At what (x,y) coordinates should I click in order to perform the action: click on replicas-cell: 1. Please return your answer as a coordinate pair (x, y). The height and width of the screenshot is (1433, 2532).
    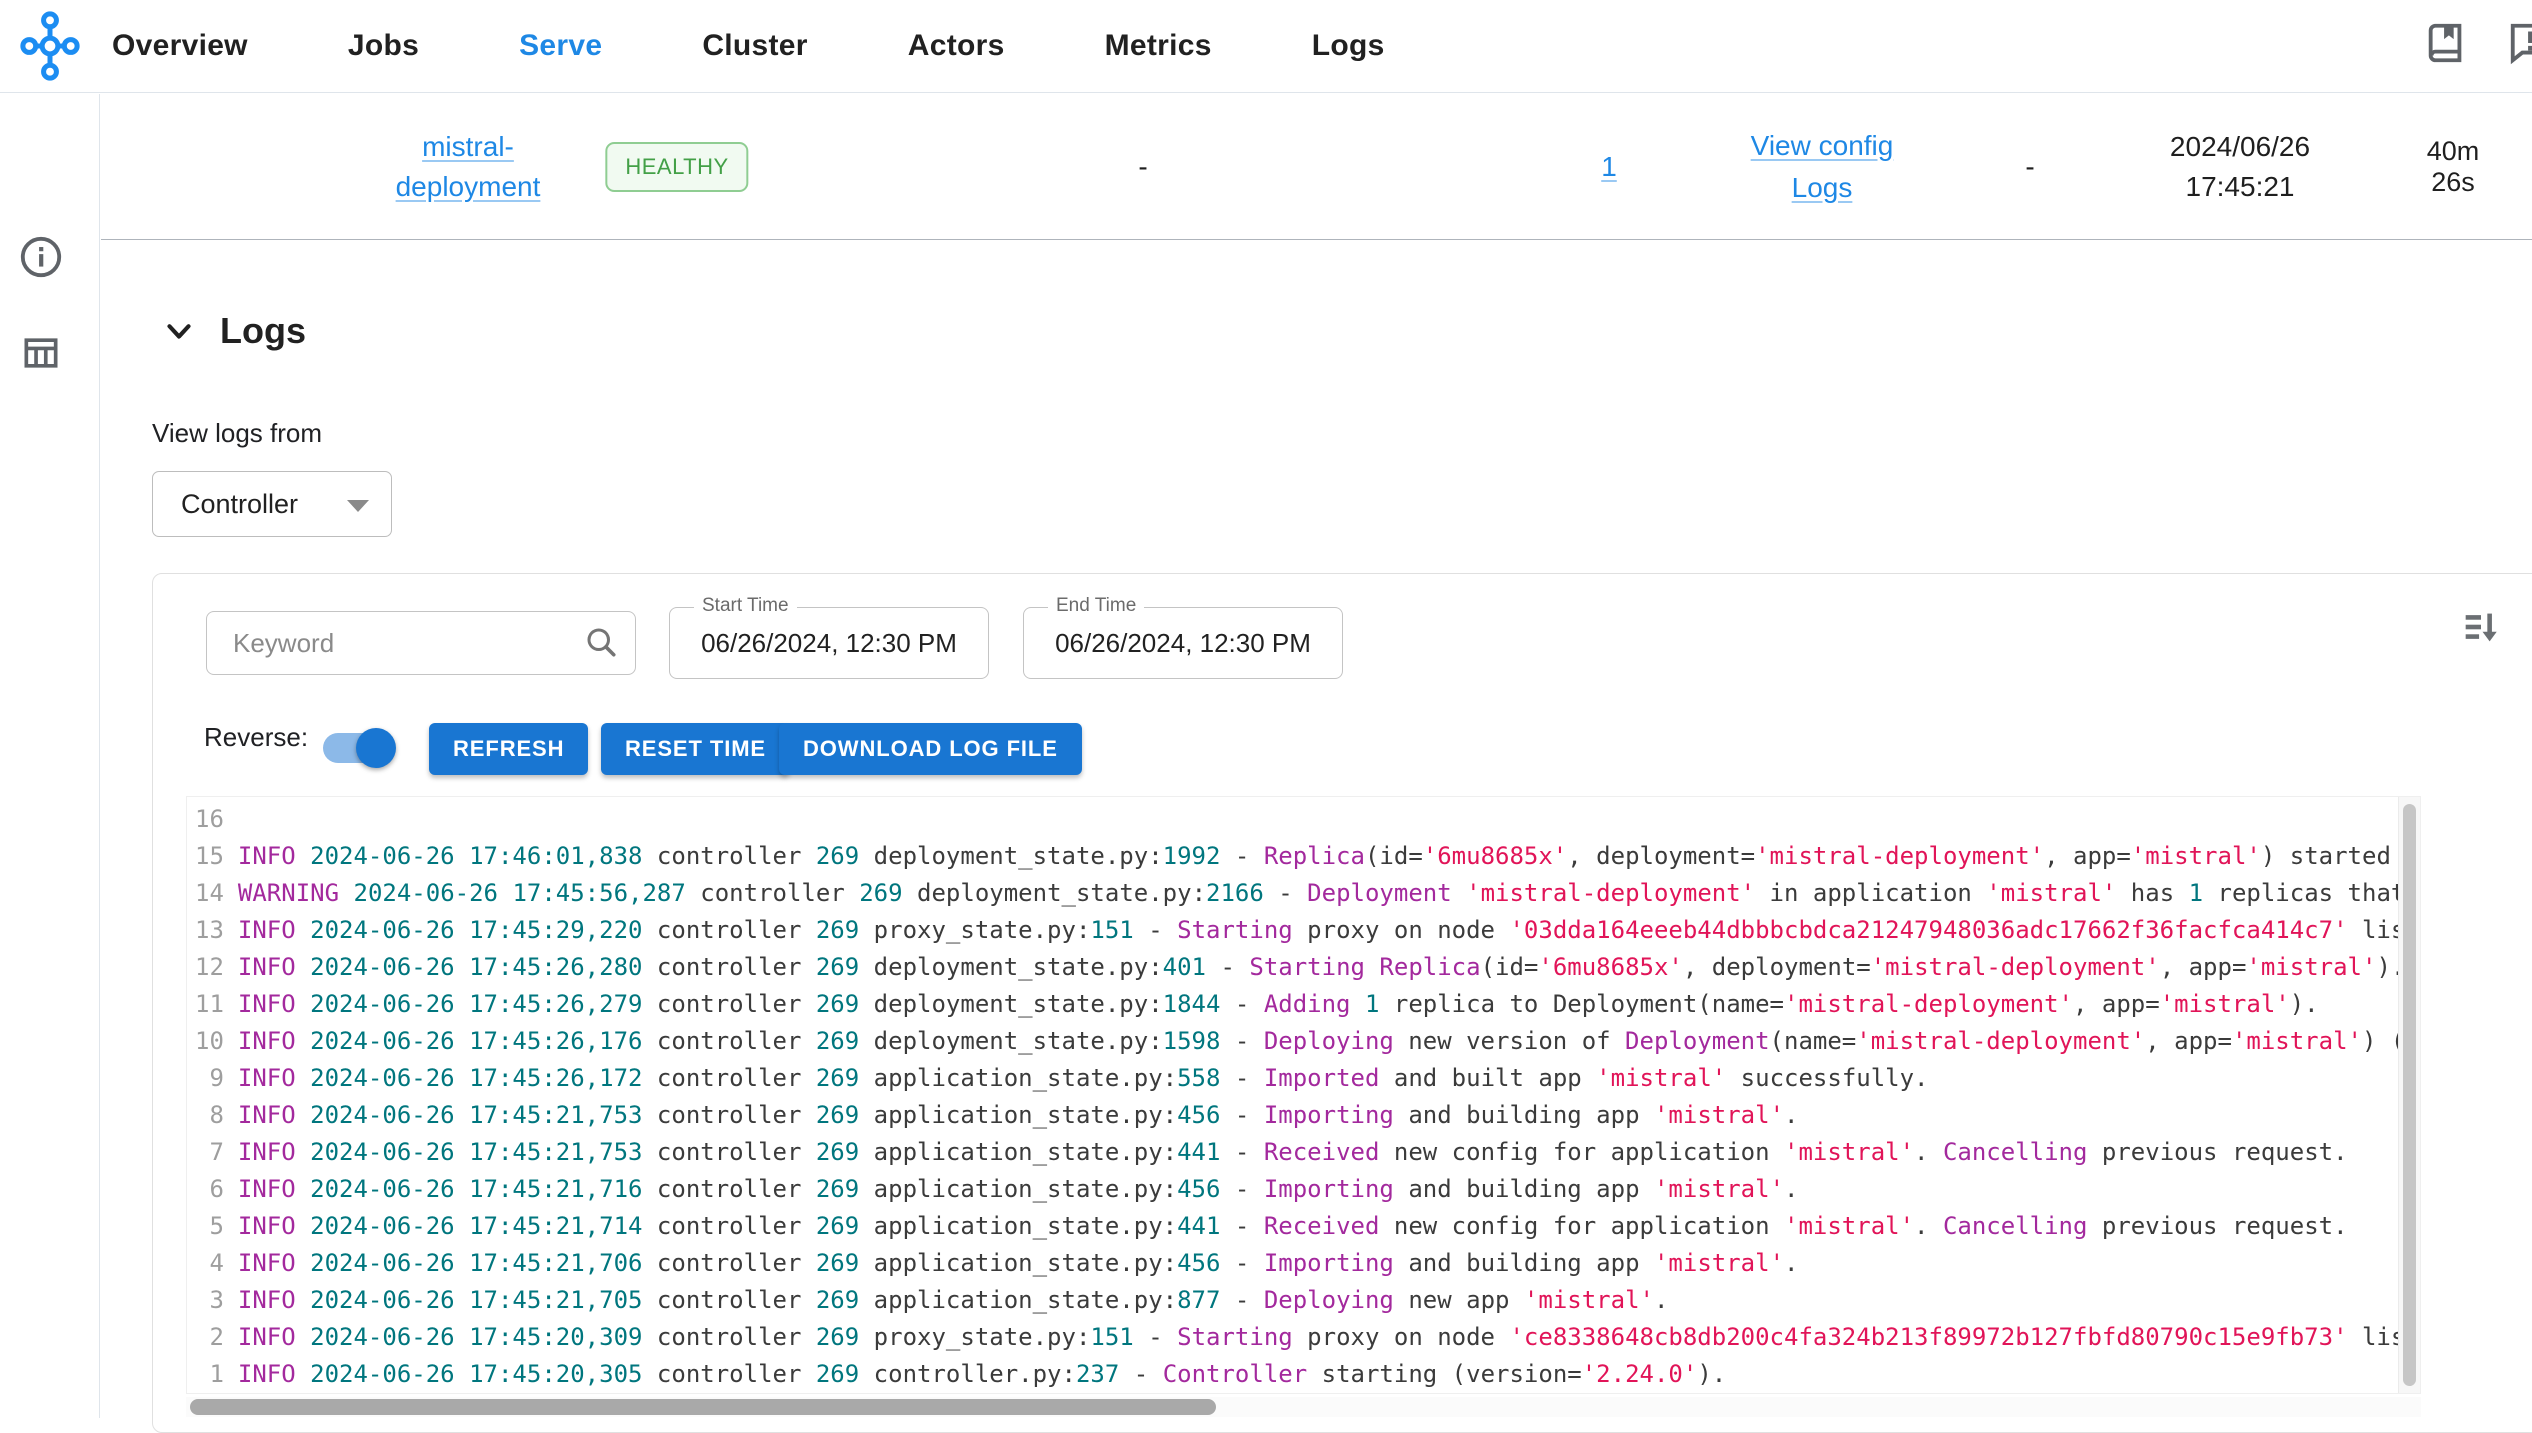
    Looking at the image, I should click on (1609, 167).